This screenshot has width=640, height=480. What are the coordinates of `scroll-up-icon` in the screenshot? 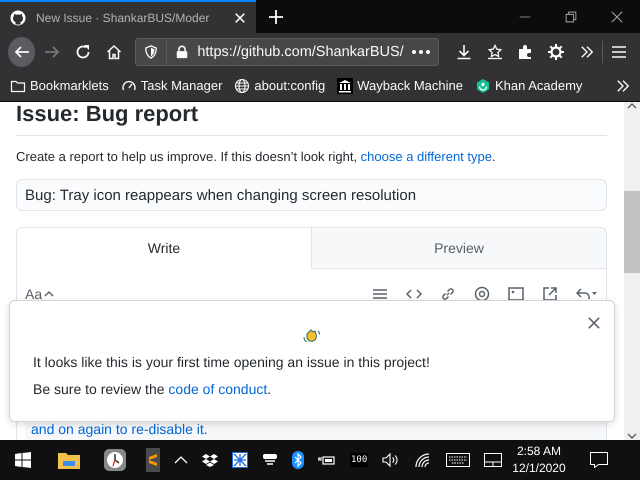 It's located at (632, 106).